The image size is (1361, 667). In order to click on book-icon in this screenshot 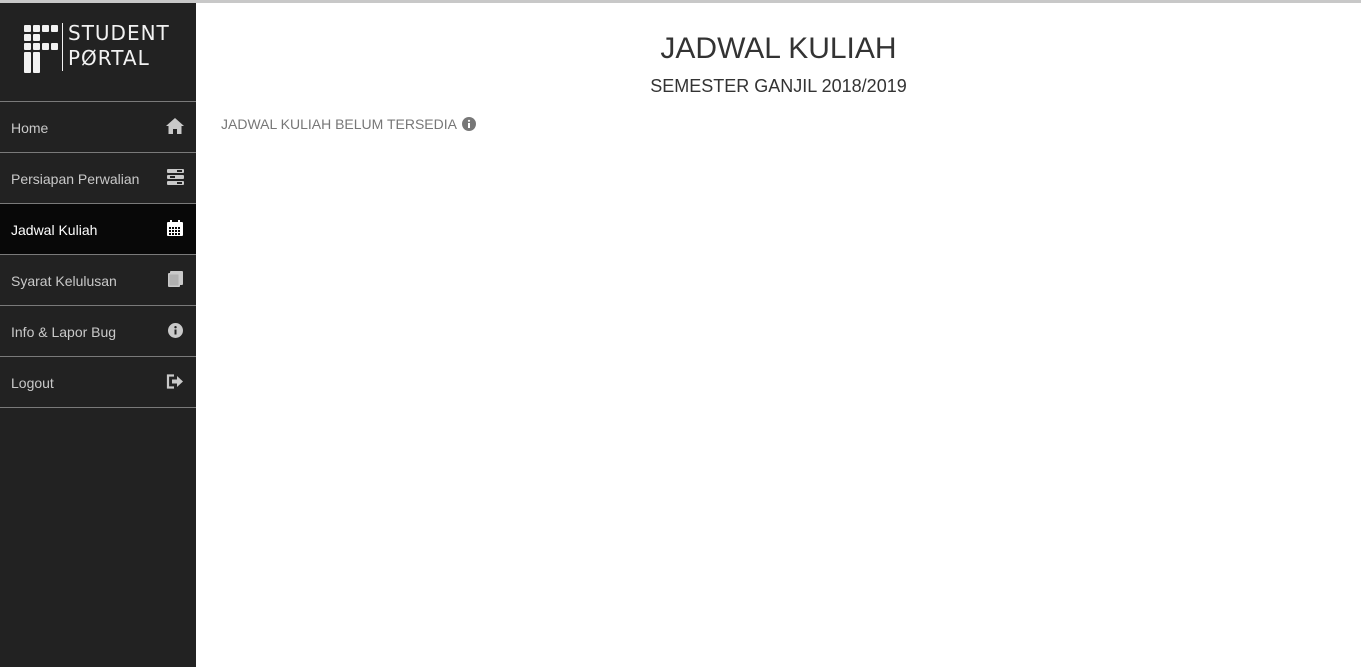, I will do `click(175, 279)`.